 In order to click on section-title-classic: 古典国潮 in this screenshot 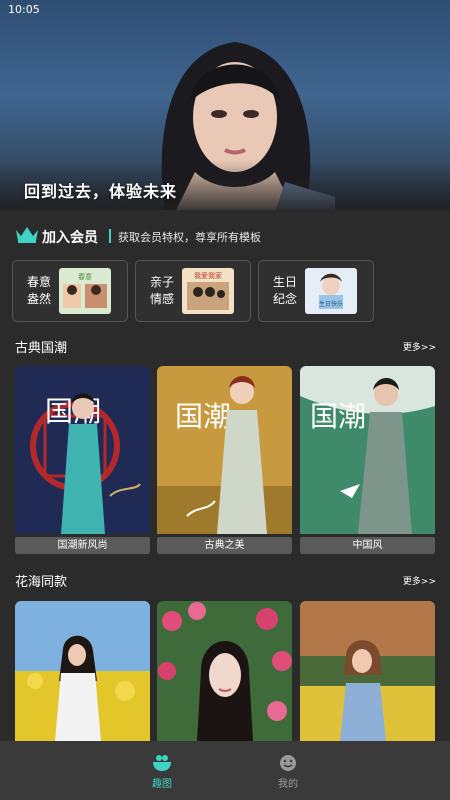, I will do `click(41, 348)`.